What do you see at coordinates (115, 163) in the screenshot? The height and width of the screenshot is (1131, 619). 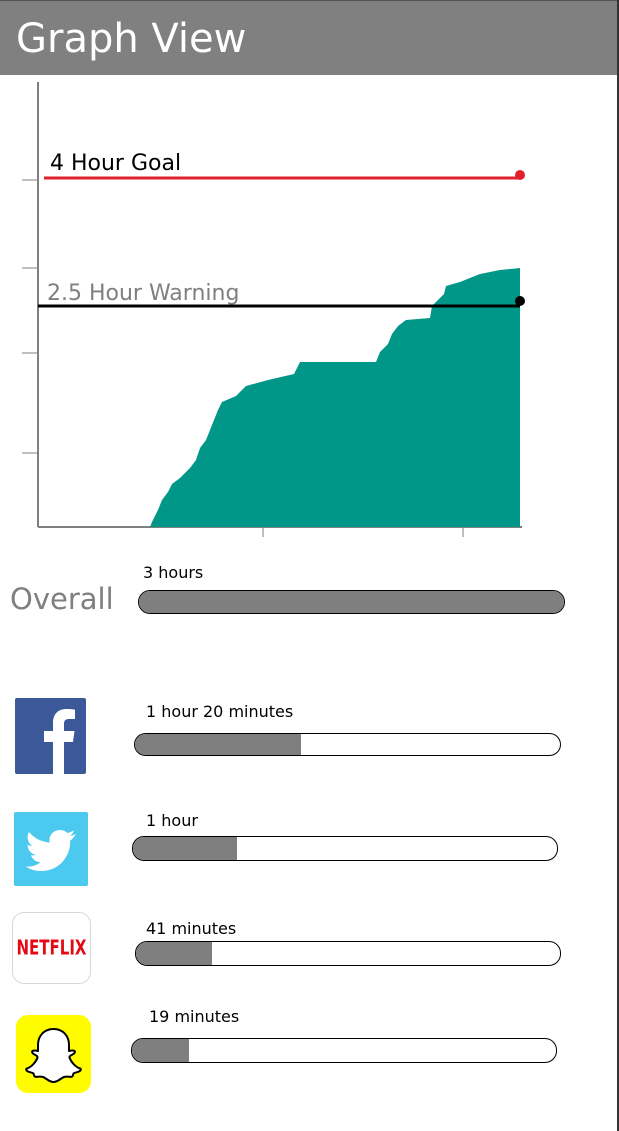 I see `goal-label: 4 Hour Goal` at bounding box center [115, 163].